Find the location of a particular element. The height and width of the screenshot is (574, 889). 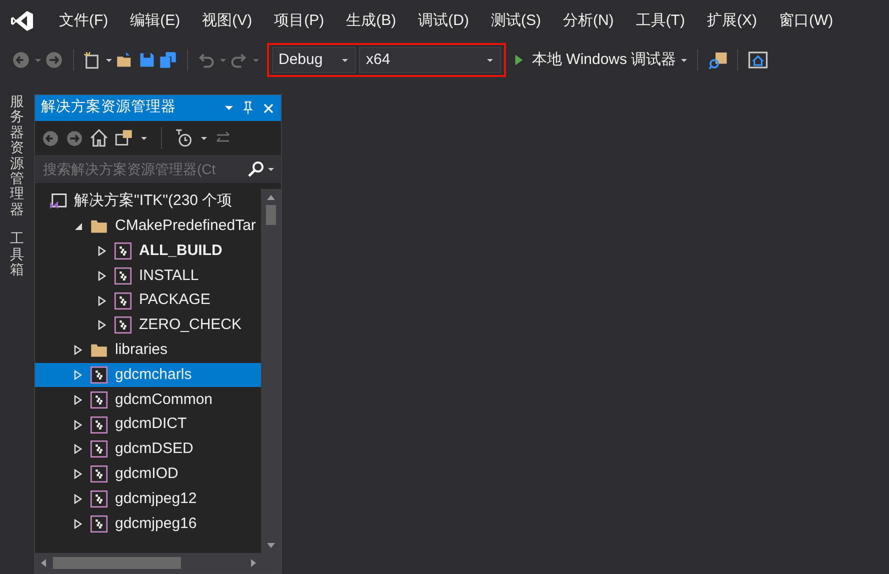

tree-item: CMakePredefinedTar is located at coordinates (148, 226).